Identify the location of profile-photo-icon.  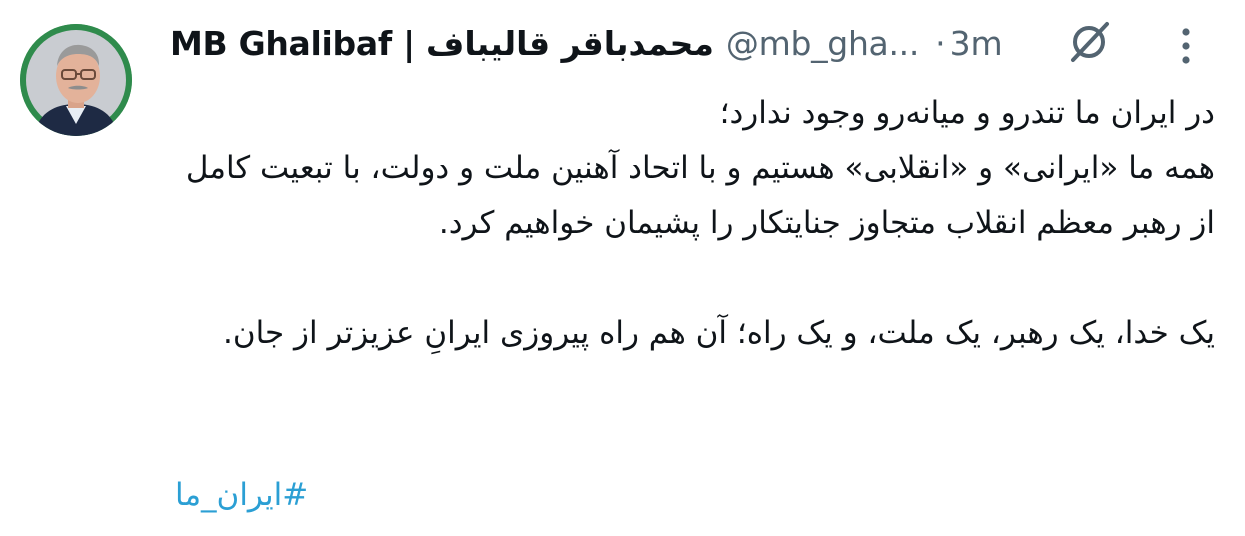
(76, 80).